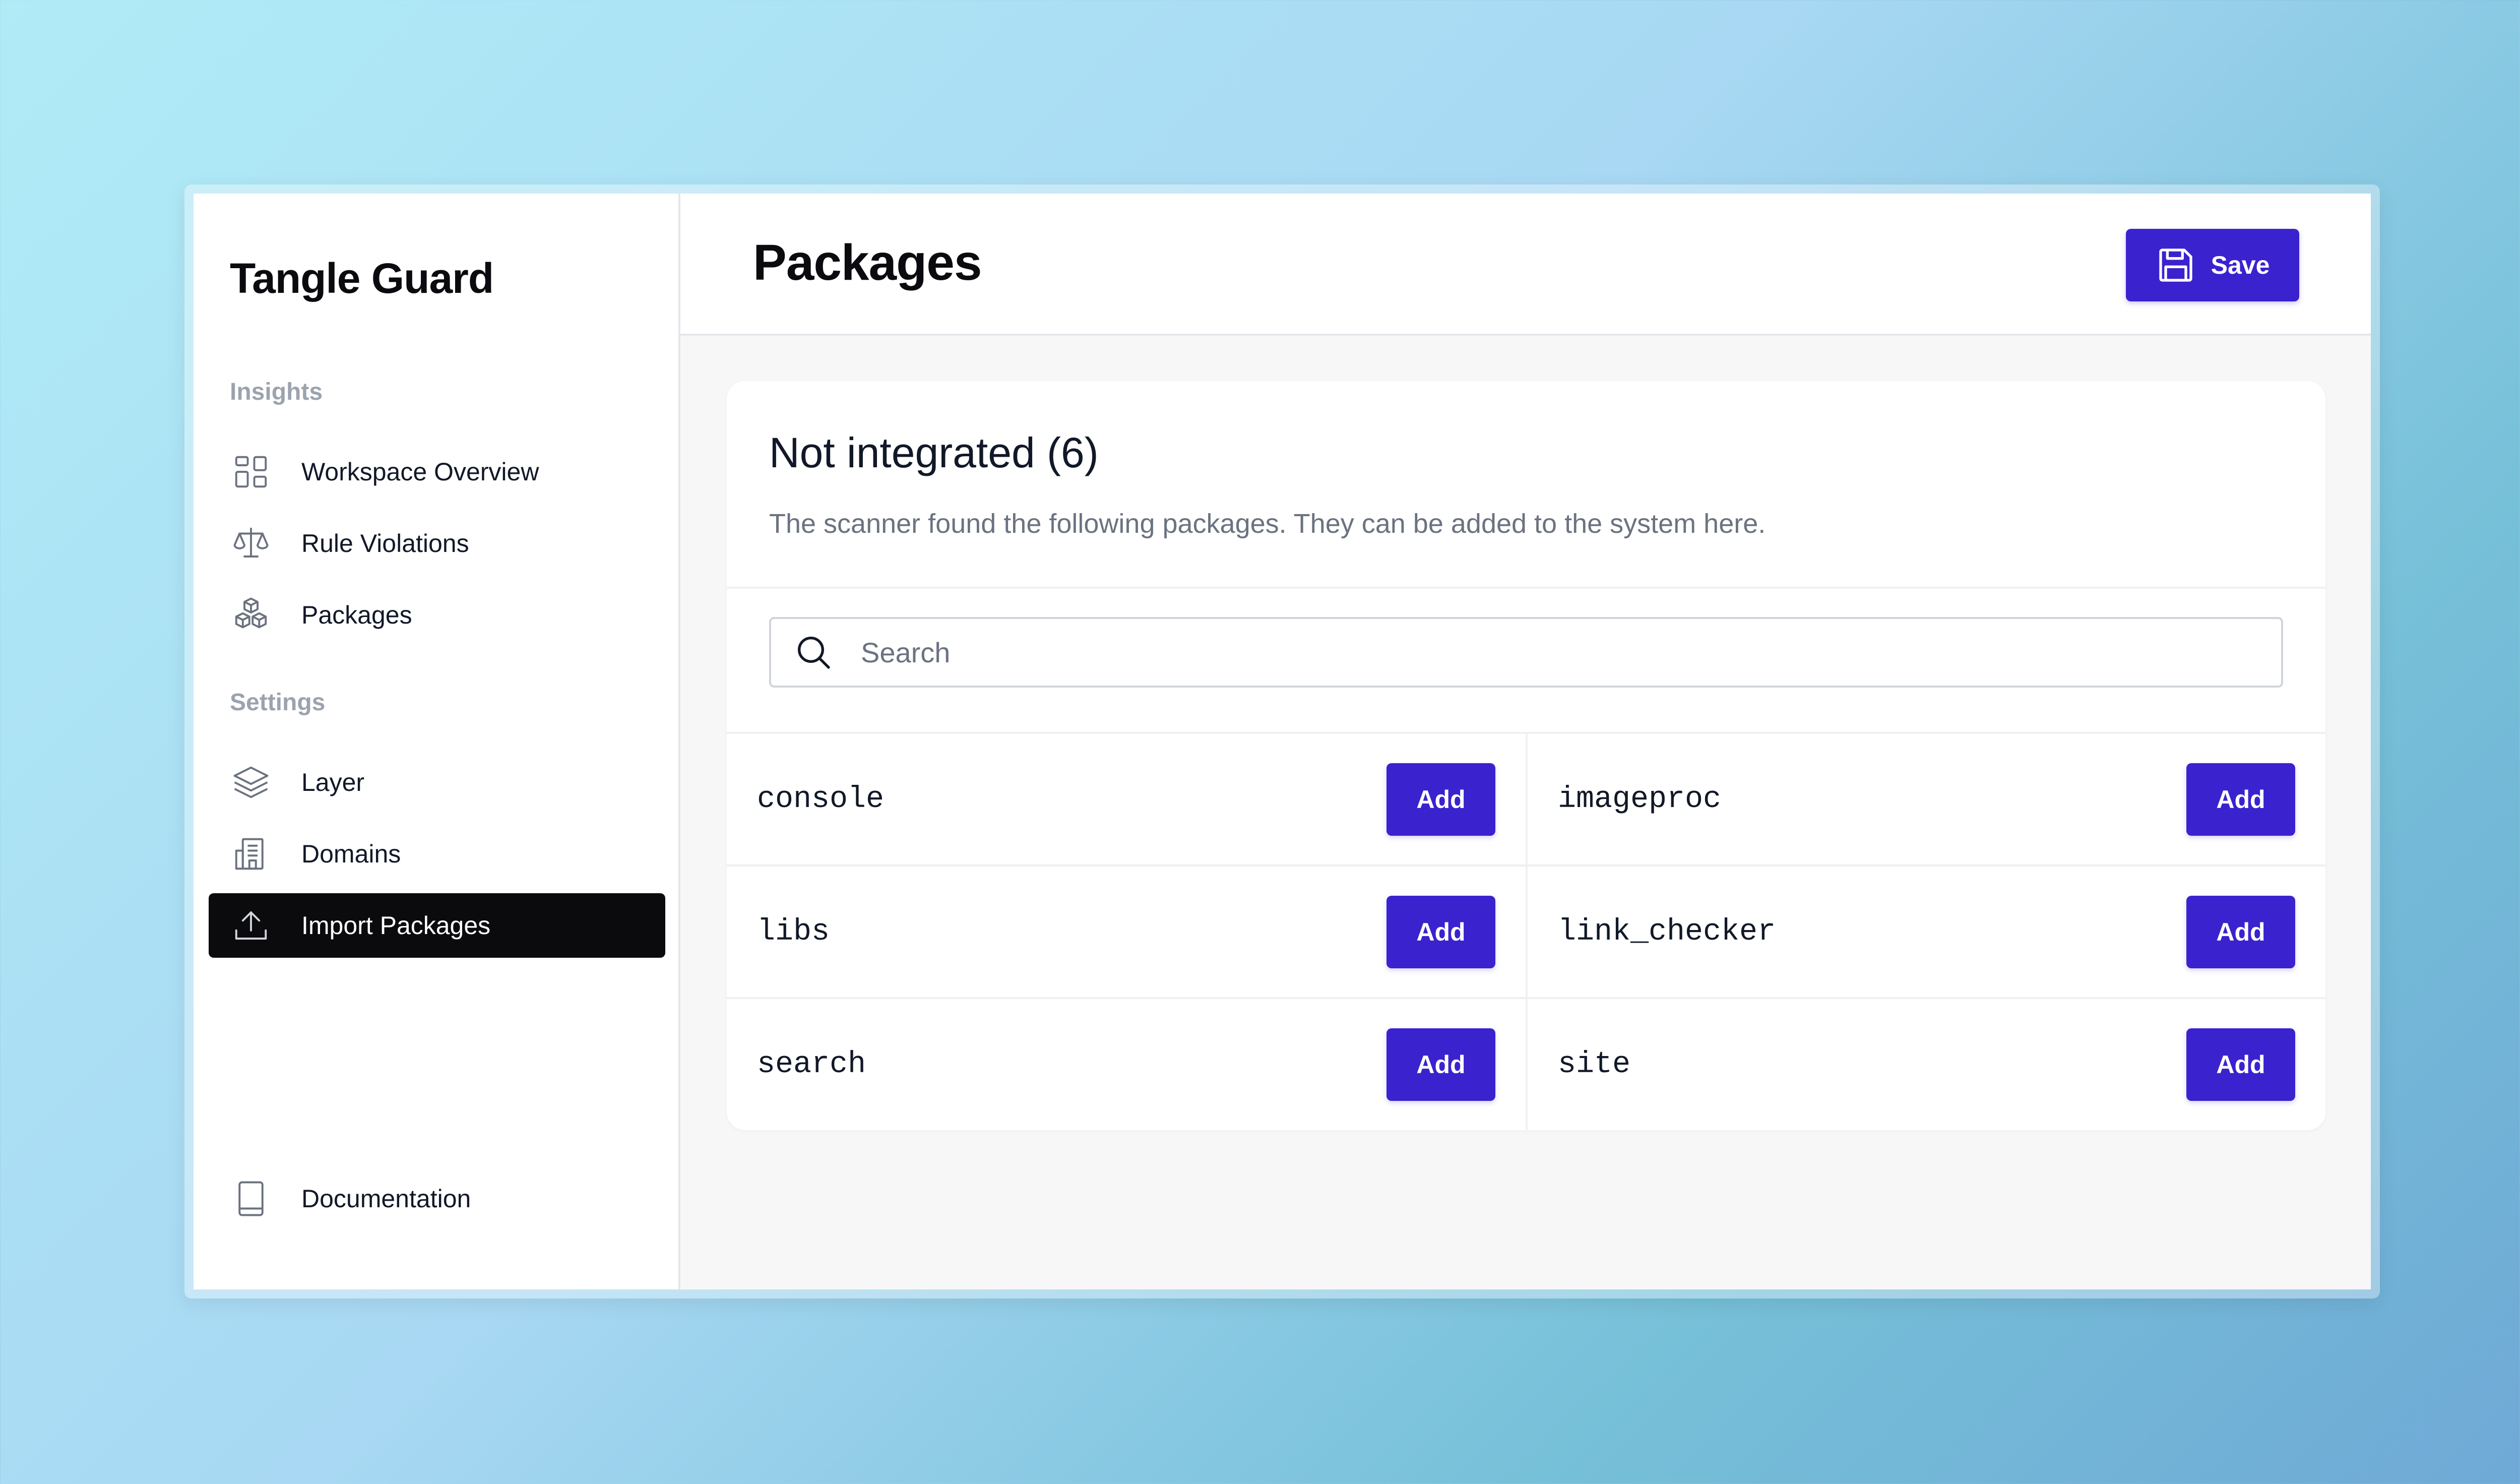  I want to click on sidebar-item-domains: Domains, so click(437, 854).